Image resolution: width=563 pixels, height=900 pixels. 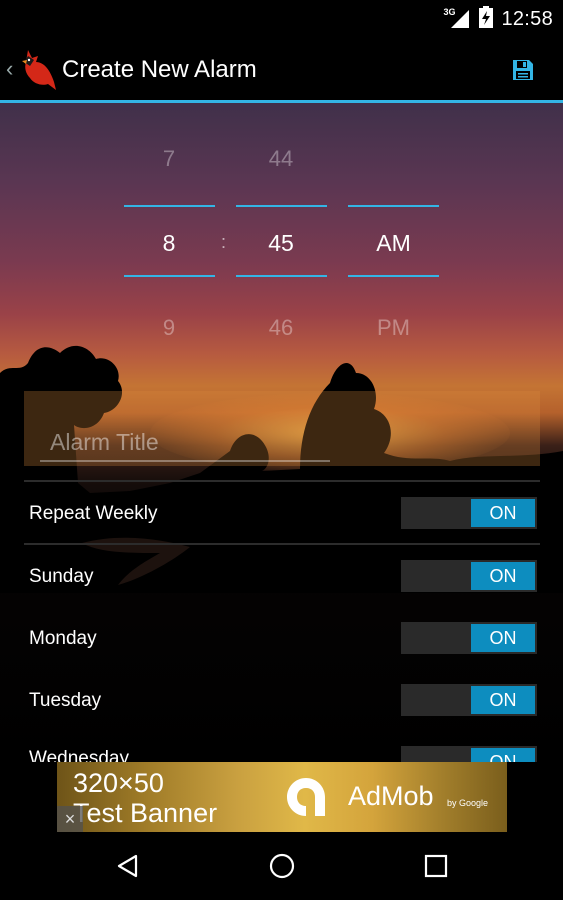 What do you see at coordinates (469, 754) in the screenshot?
I see `wednesday-toggle: ON` at bounding box center [469, 754].